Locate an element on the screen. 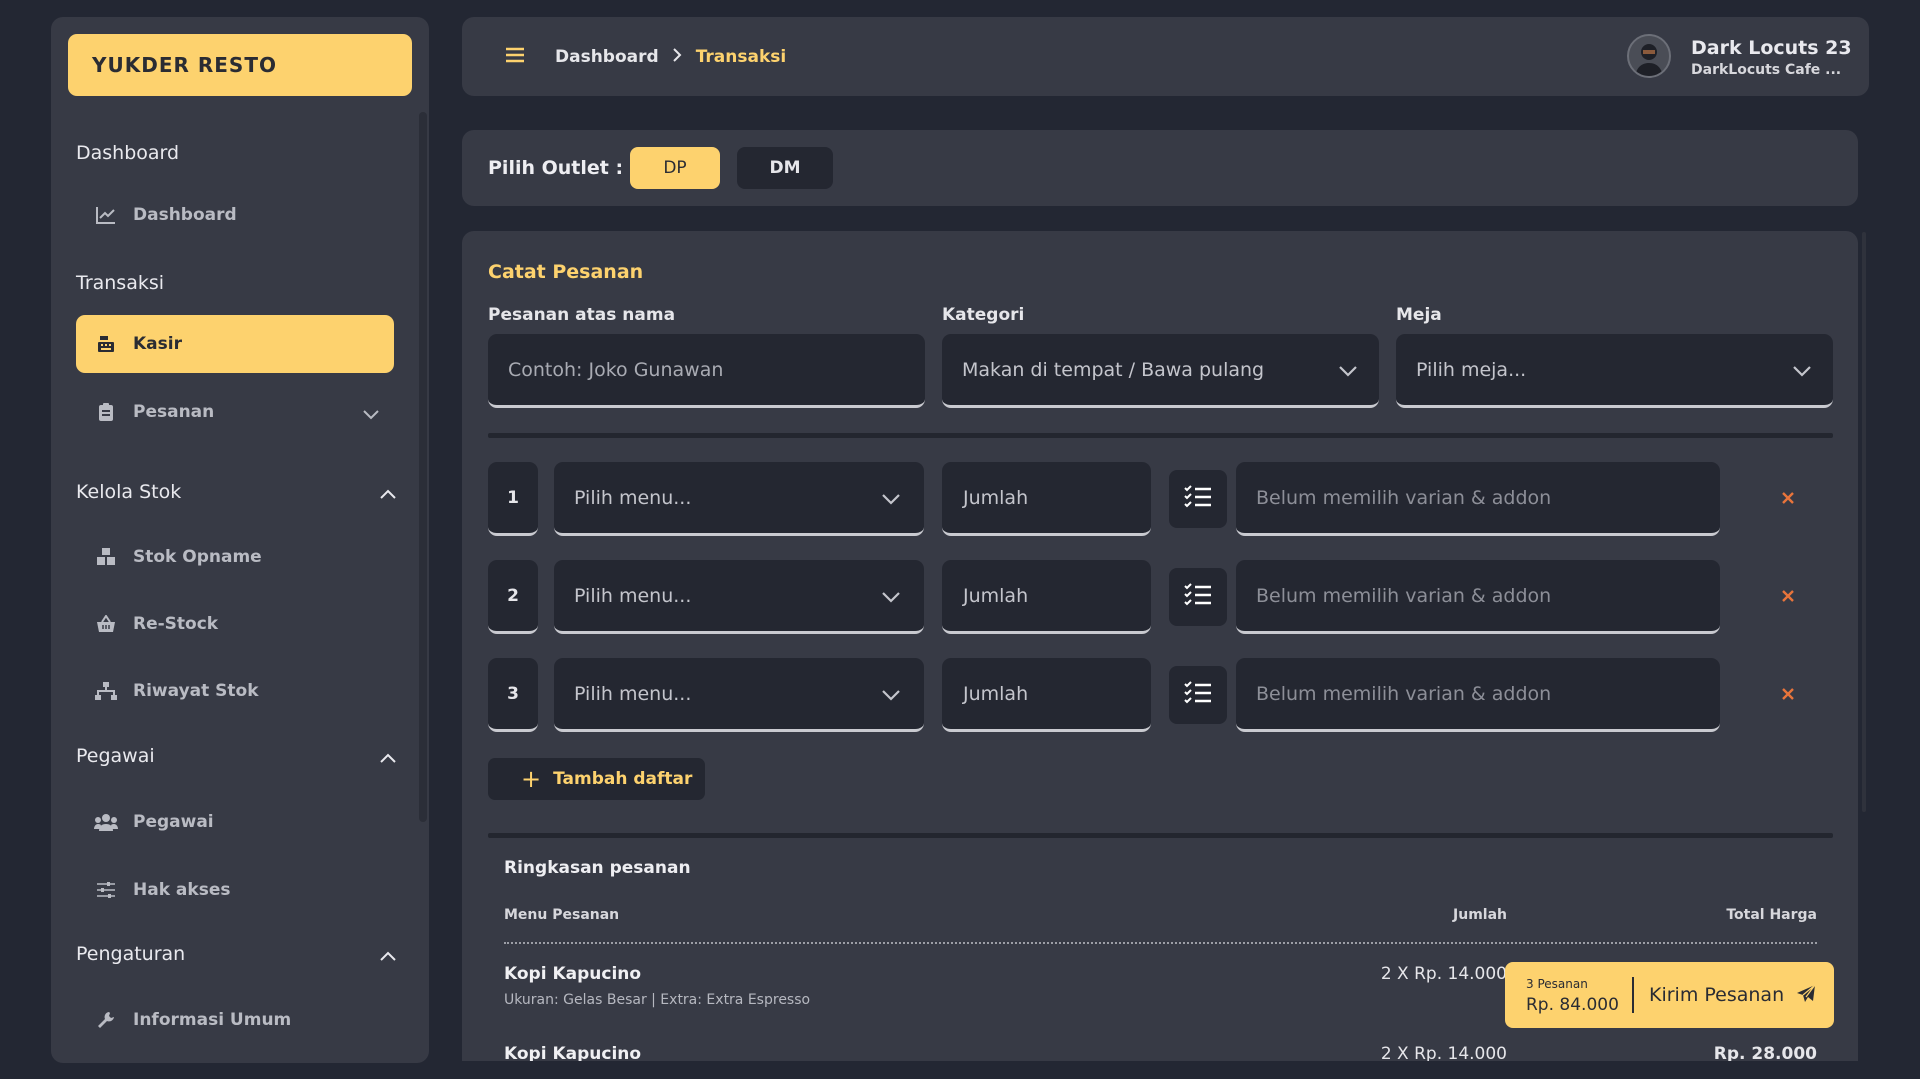 The height and width of the screenshot is (1079, 1920). name-label: Pesanan atas nama is located at coordinates (582, 315).